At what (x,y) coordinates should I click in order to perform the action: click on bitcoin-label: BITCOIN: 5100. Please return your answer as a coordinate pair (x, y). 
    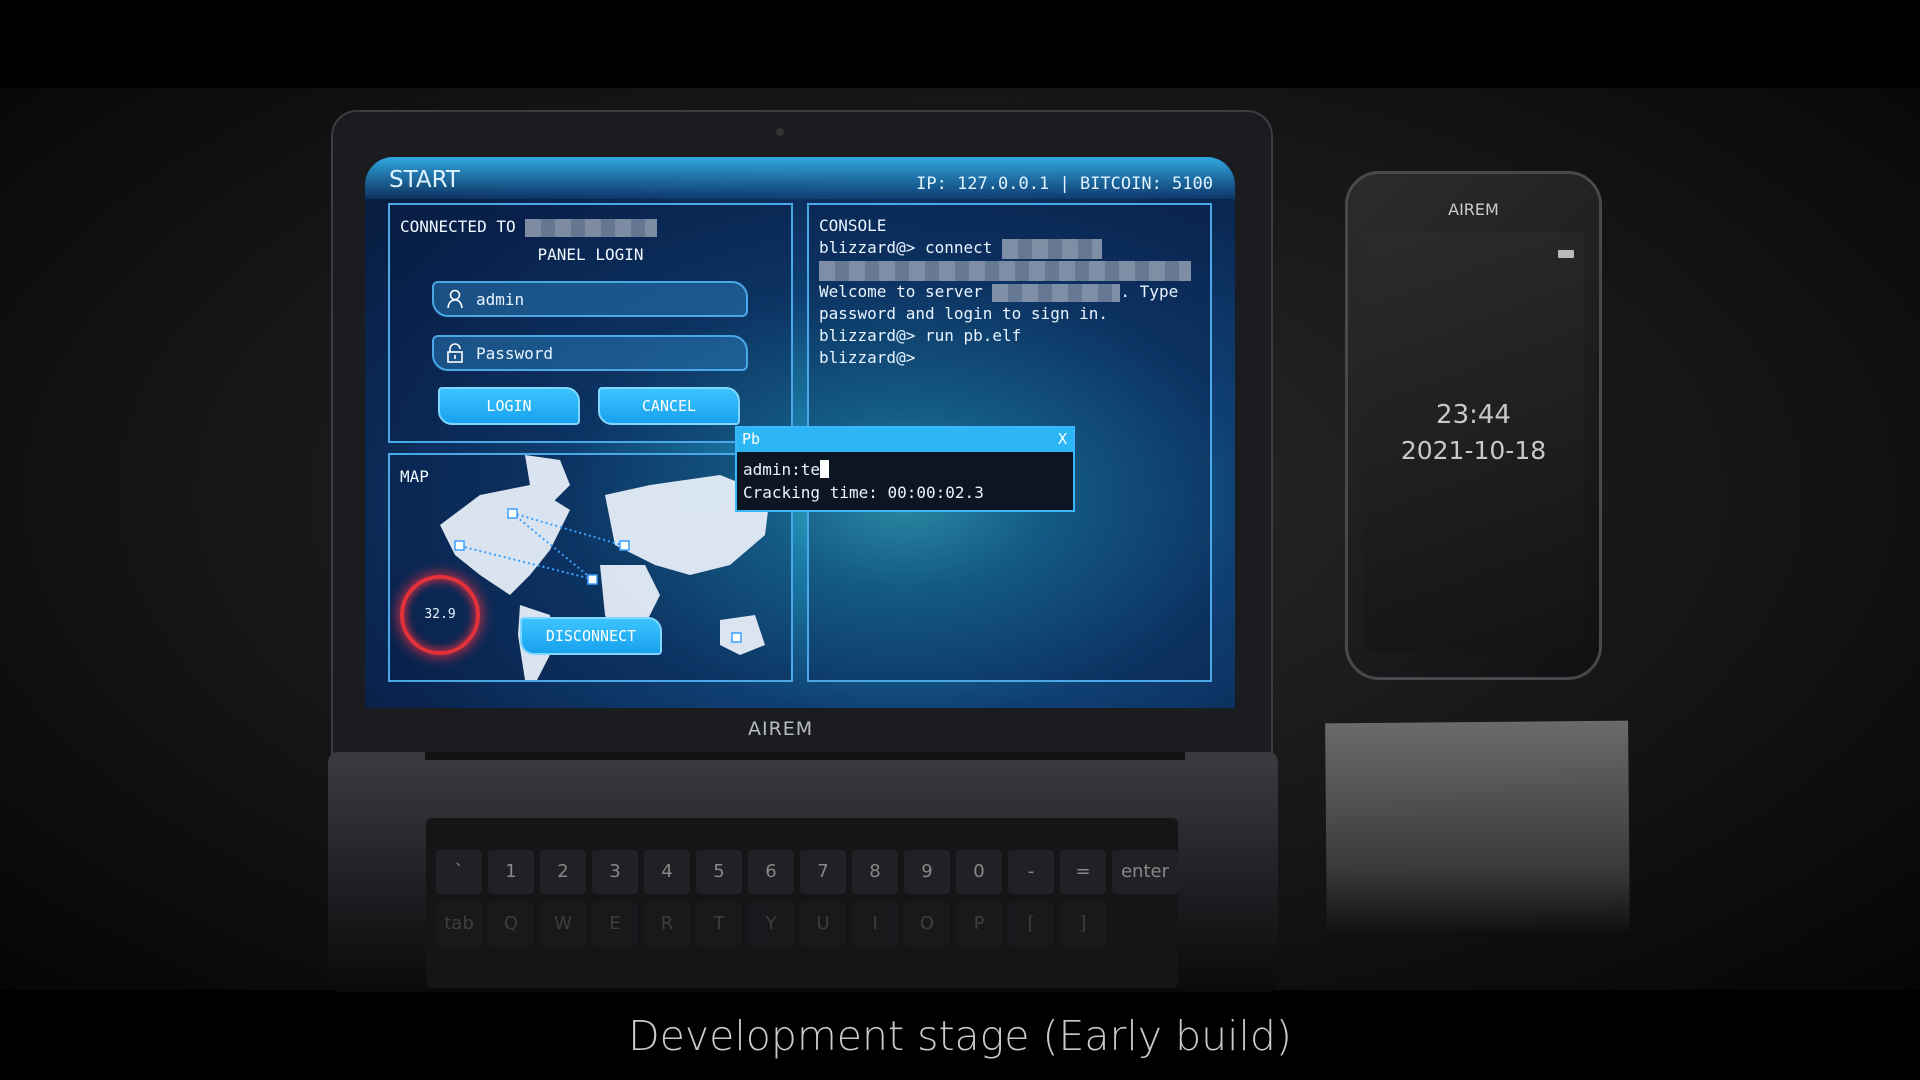
    Looking at the image, I should click on (1146, 184).